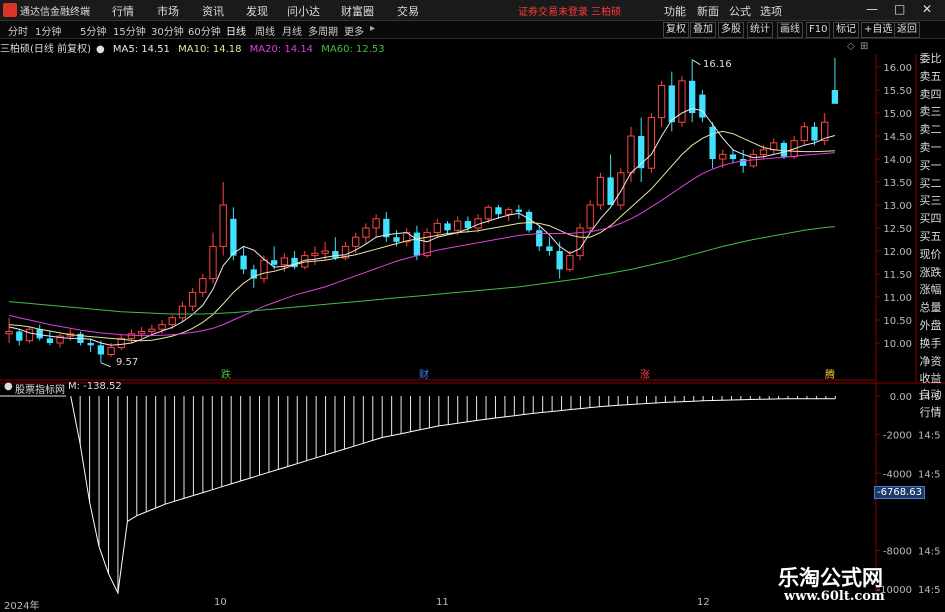 This screenshot has width=945, height=612. Describe the element at coordinates (818, 30) in the screenshot. I see `tool-f10: F10` at that location.